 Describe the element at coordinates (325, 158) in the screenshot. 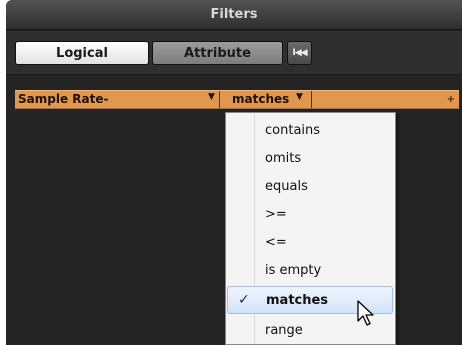

I see `menu-item-omits: omits` at that location.